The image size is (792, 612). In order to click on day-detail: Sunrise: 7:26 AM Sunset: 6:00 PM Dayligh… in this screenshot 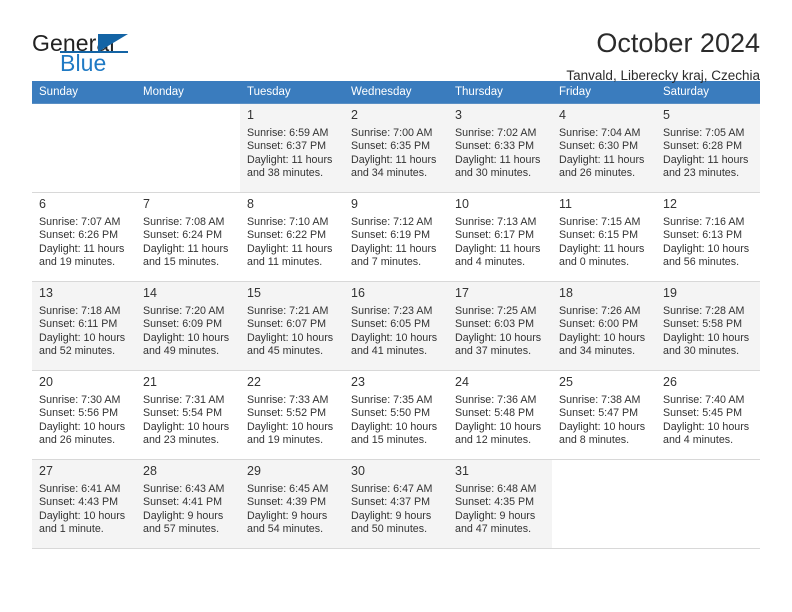, I will do `click(604, 332)`.